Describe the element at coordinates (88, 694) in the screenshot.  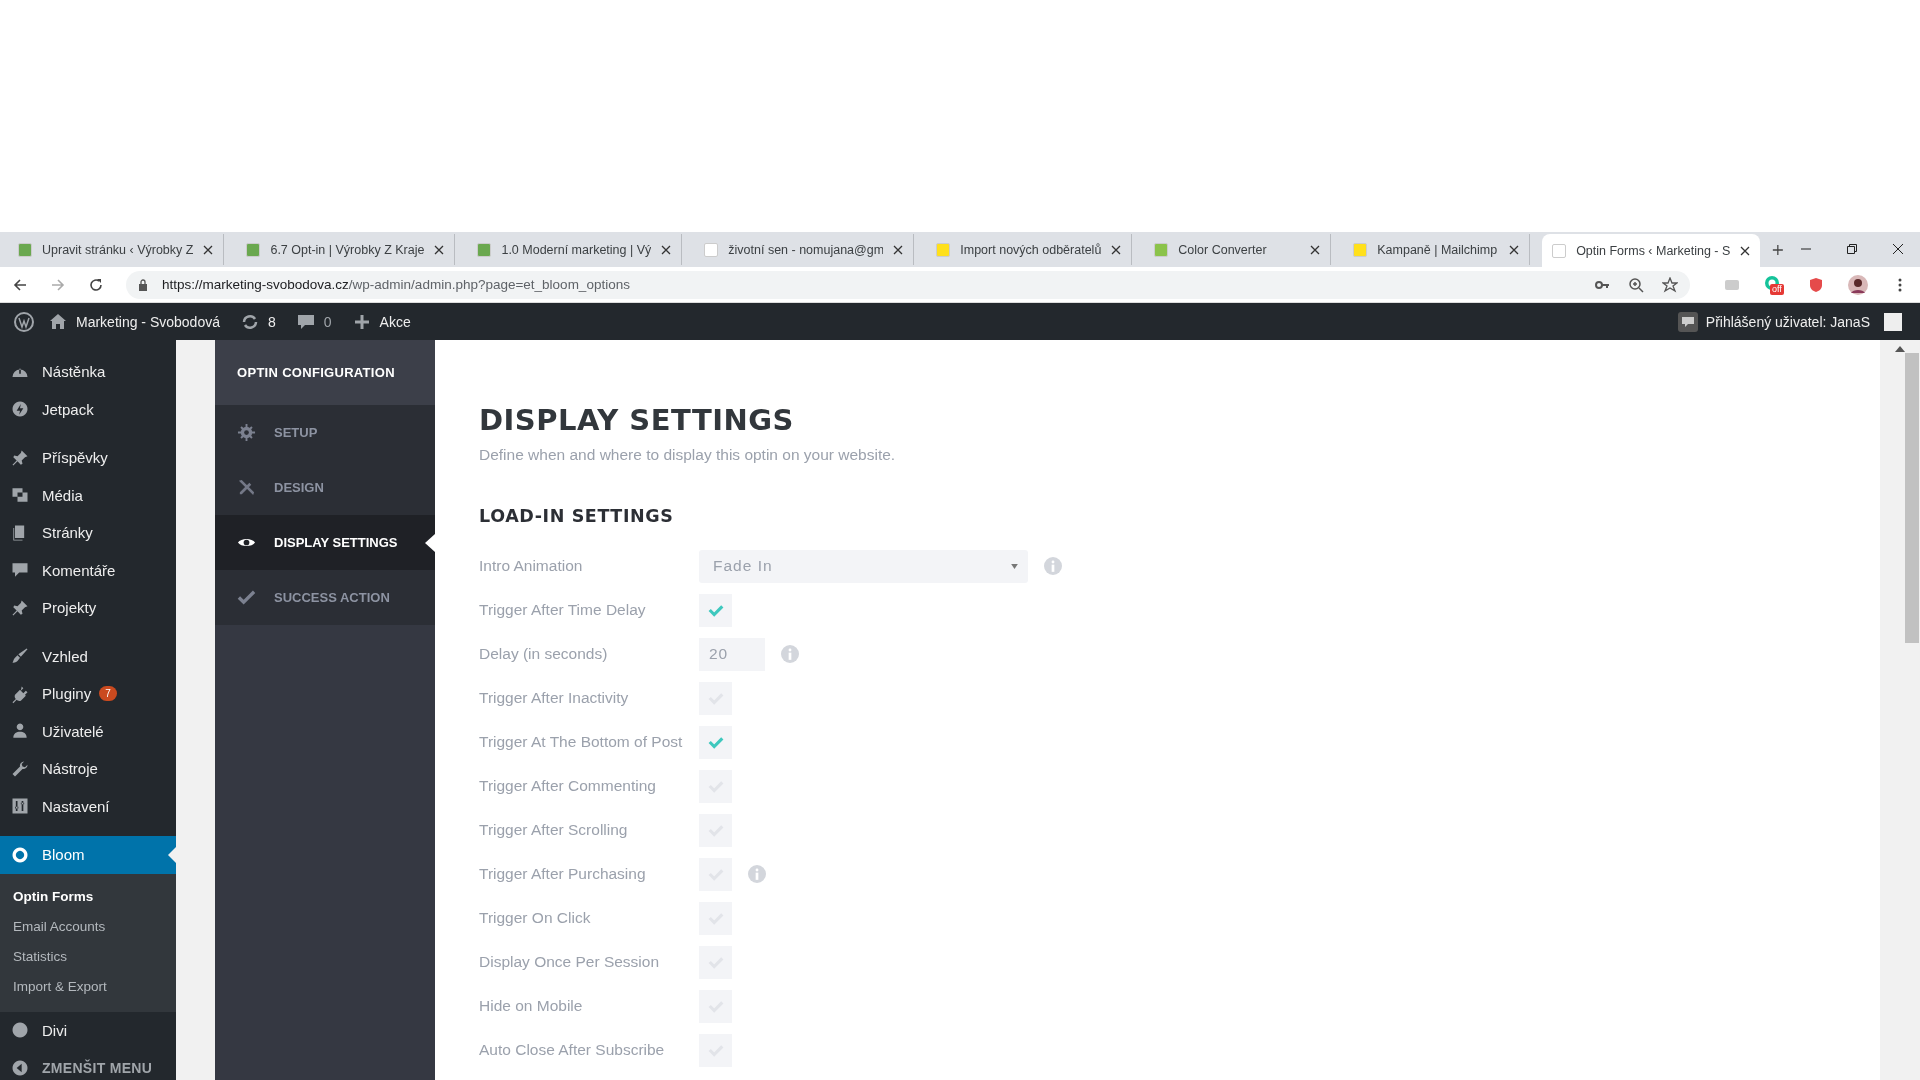
I see `menu-item: Pluginy 7` at that location.